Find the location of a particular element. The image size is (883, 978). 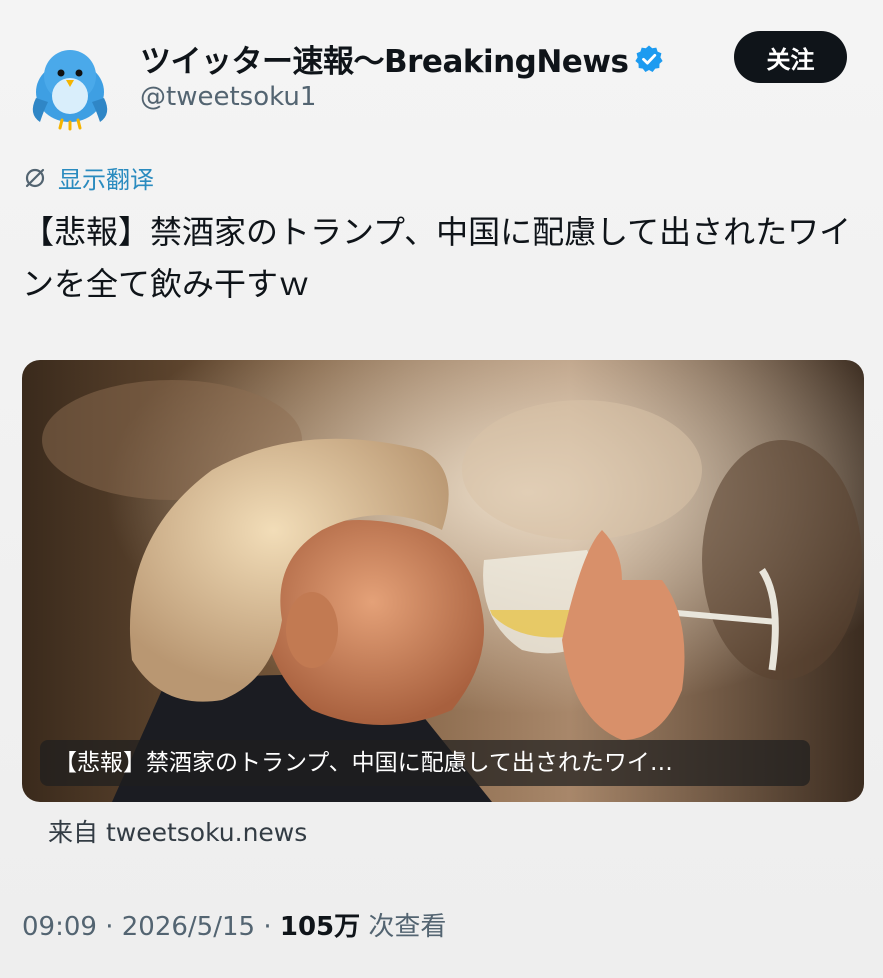

display-name: ツイッター速報〜BreakingNews is located at coordinates (402, 58).